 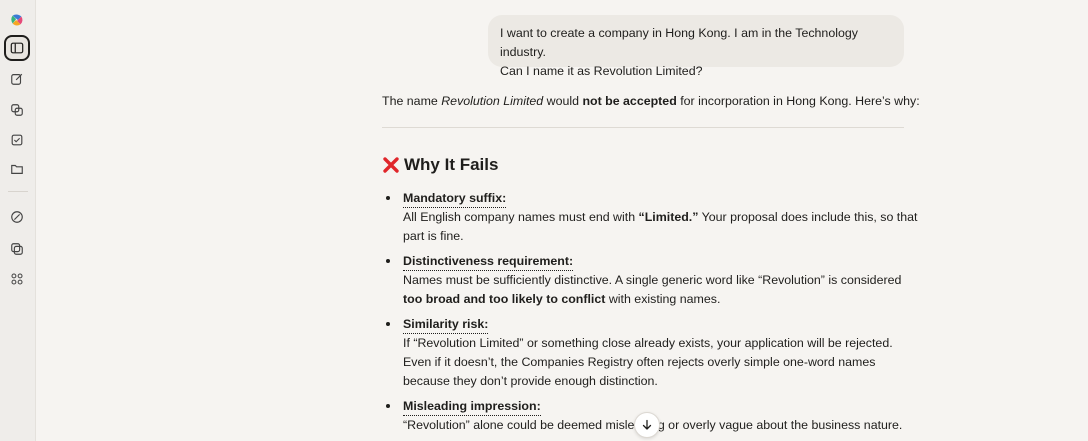 I want to click on body-bold-text: “Limited.”, so click(x=668, y=217).